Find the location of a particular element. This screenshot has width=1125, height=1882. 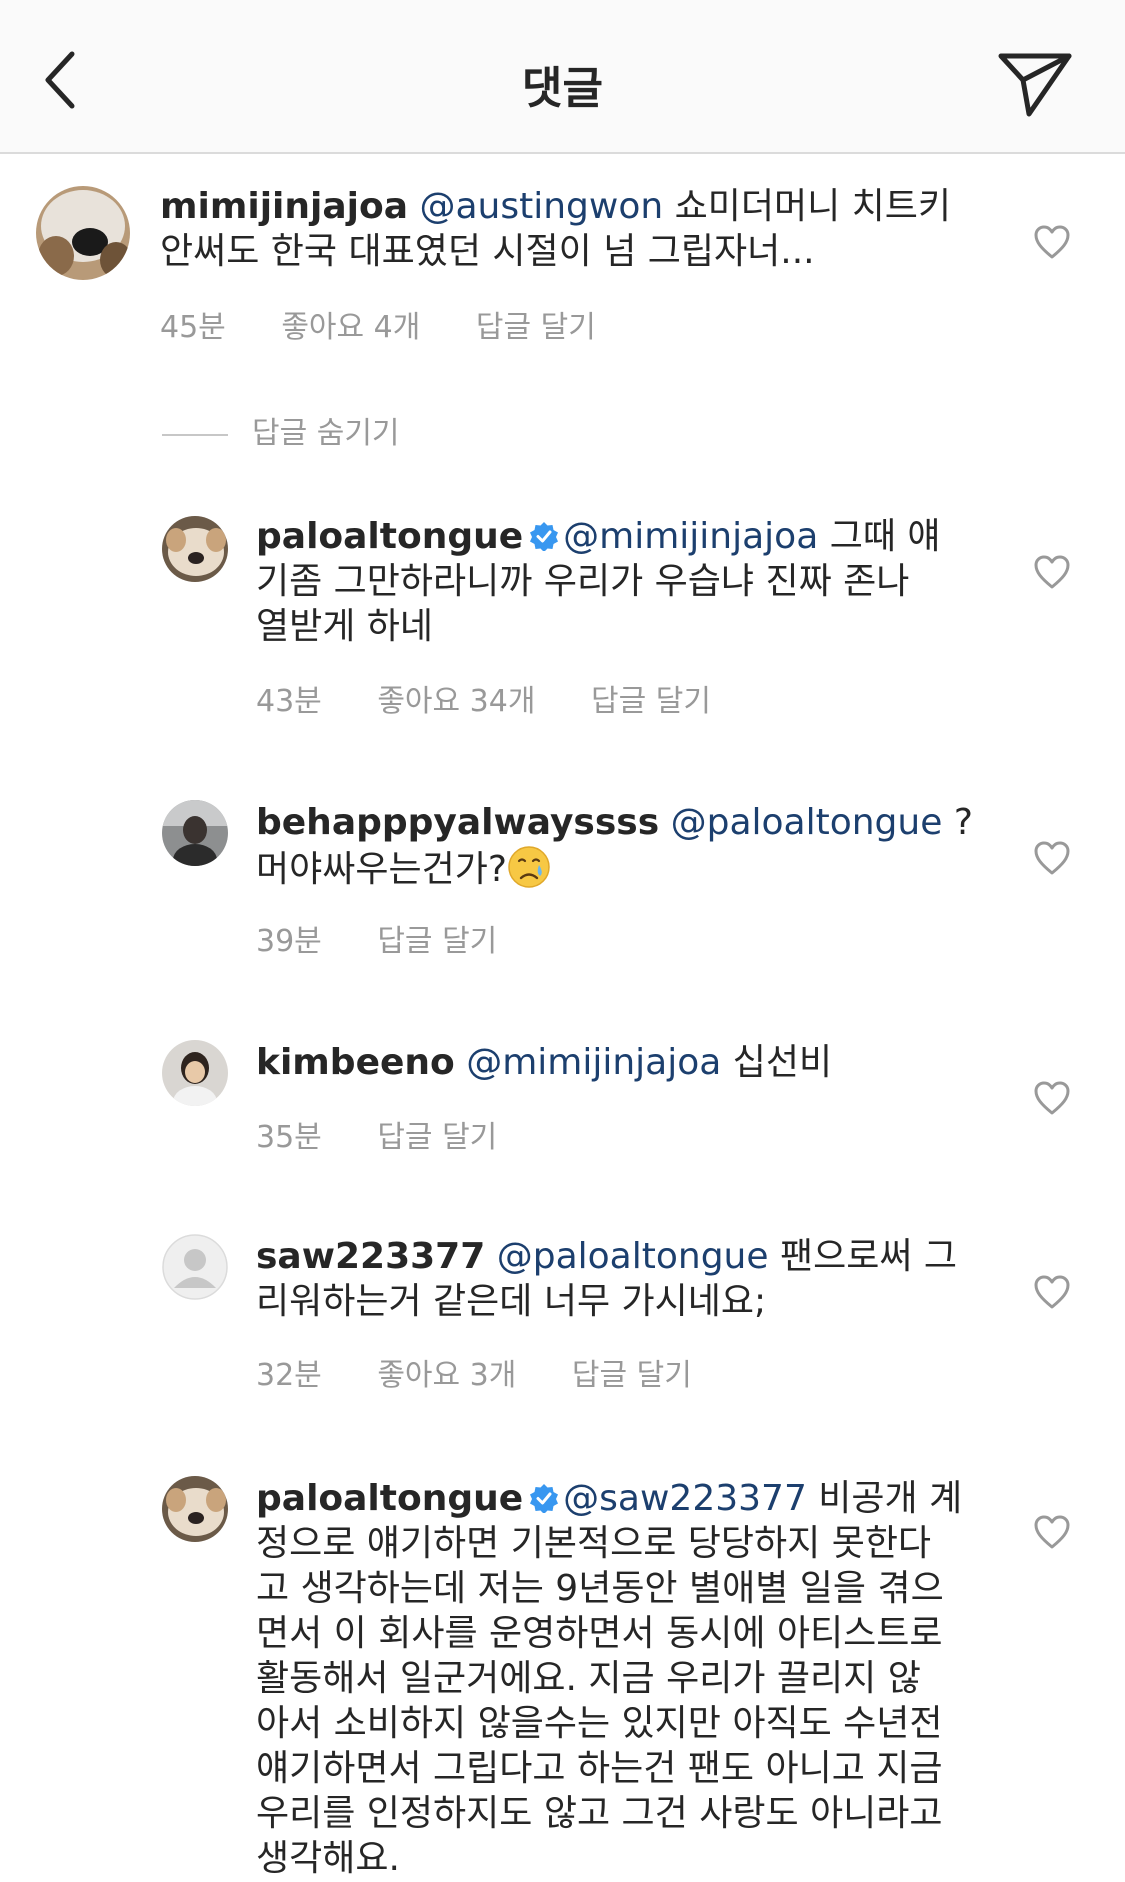

hide-replies-button: 답글 숨기기 is located at coordinates (281, 430).